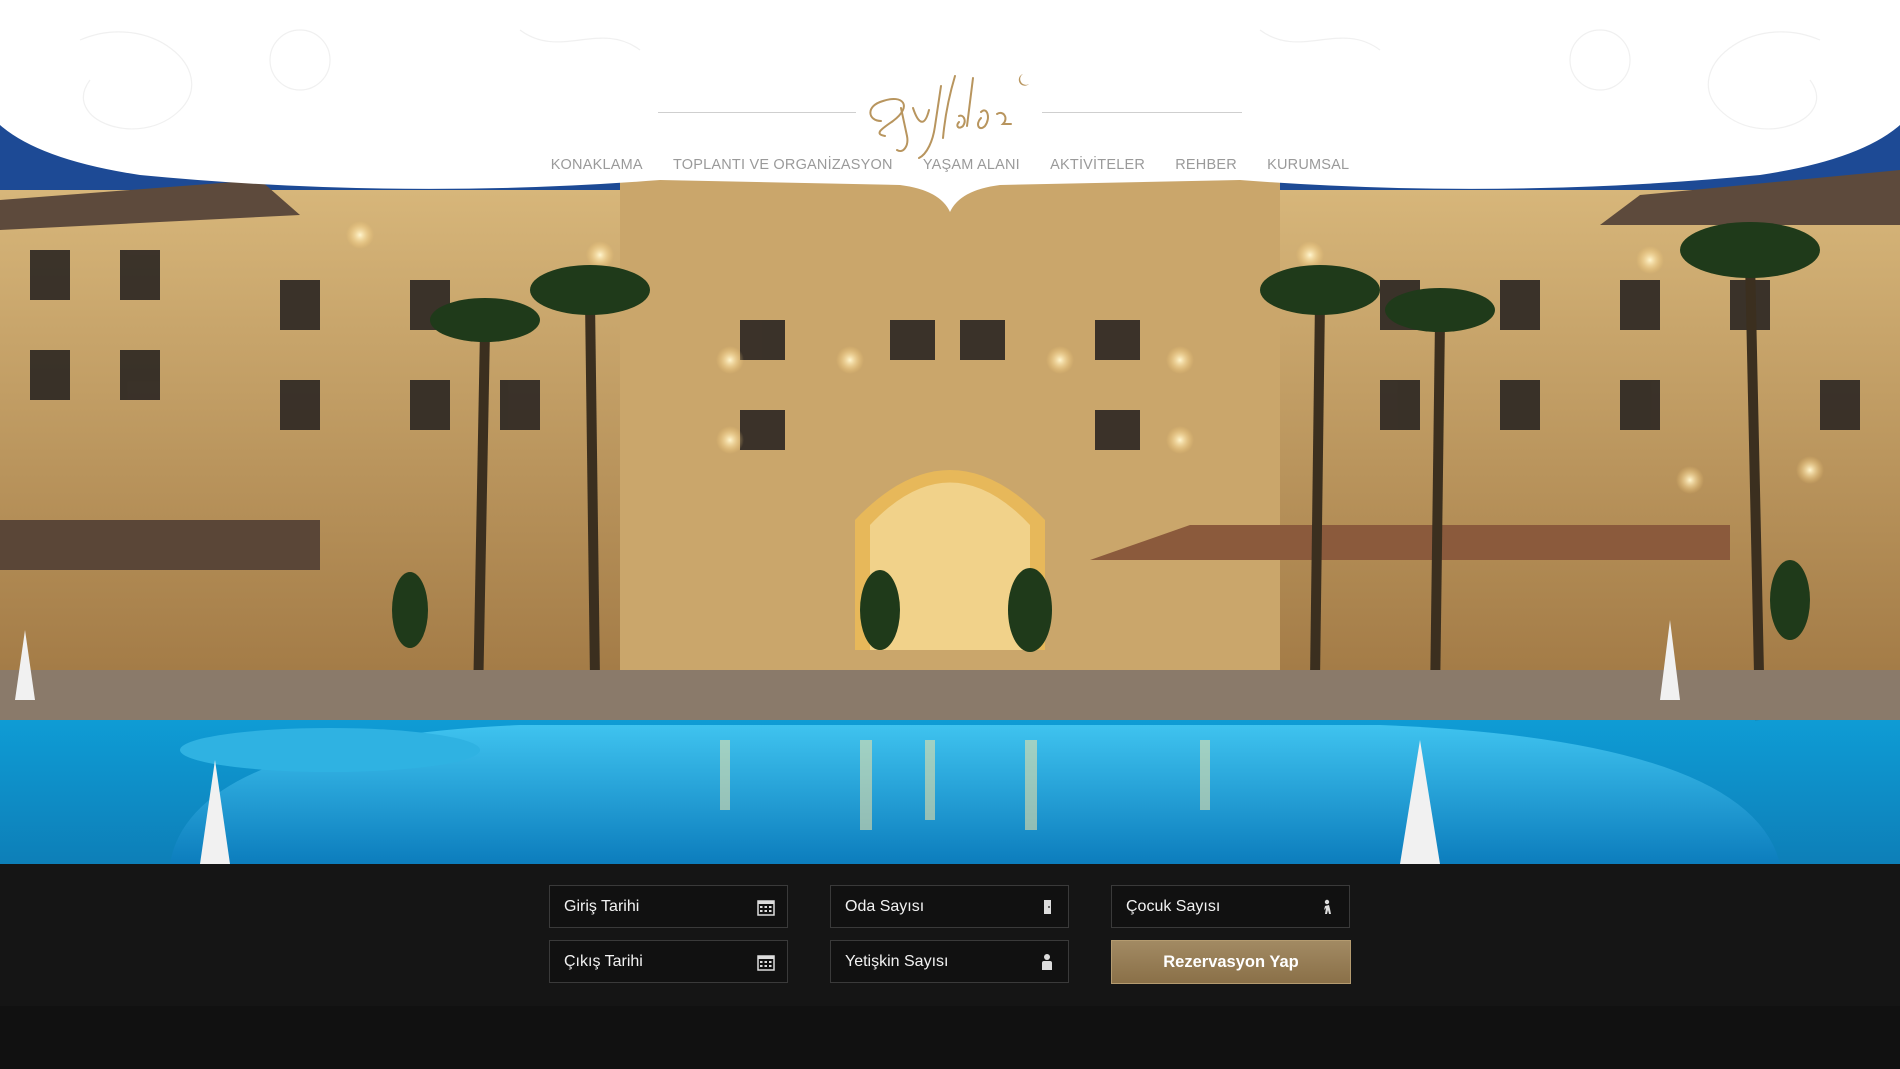 The image size is (1900, 1069). I want to click on nav-item-toplanti: TOPLANTI VE ORGANİZASYON, so click(783, 165).